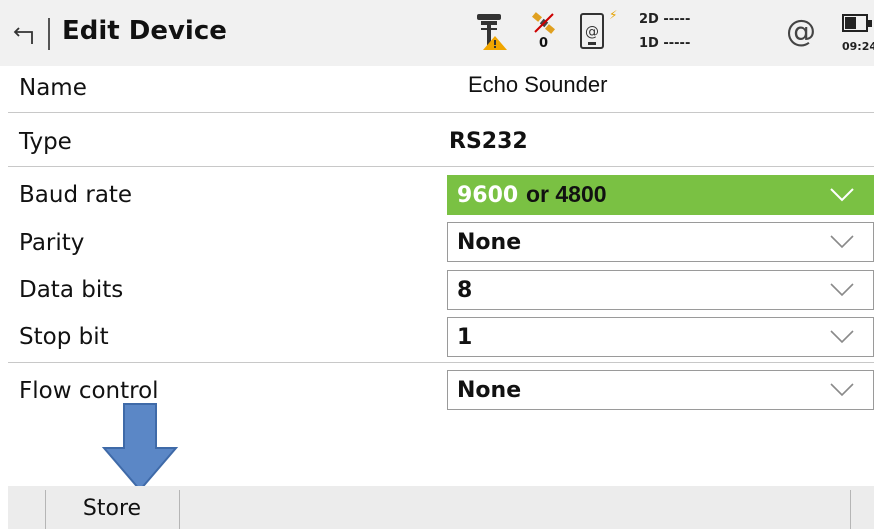  I want to click on satellite-count: 0, so click(544, 43).